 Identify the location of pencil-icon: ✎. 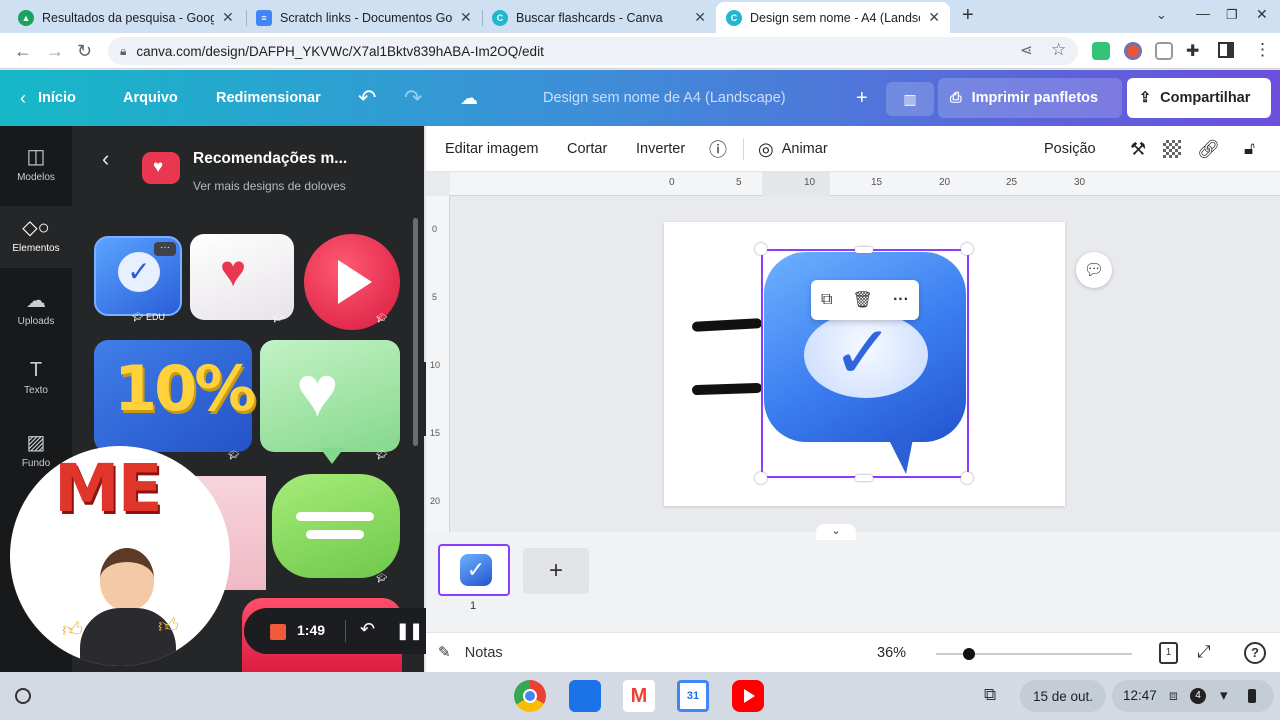
(444, 652).